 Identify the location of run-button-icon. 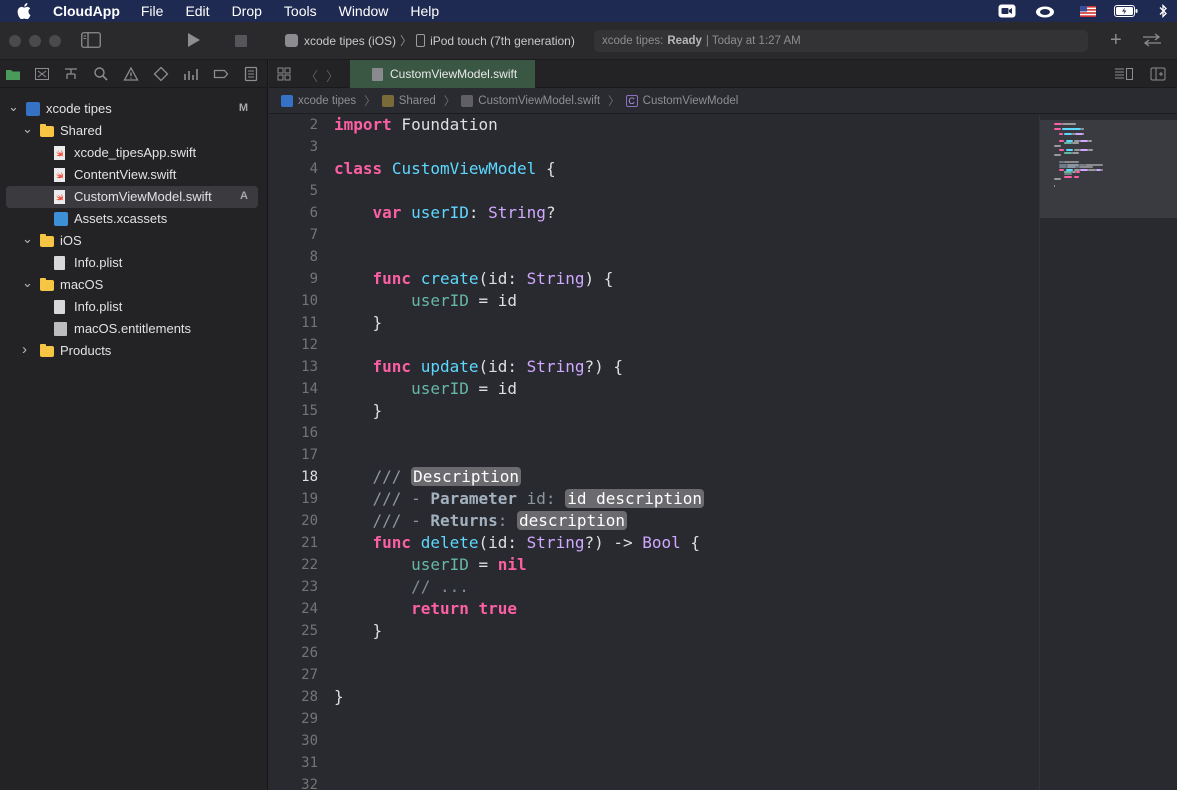
(194, 42).